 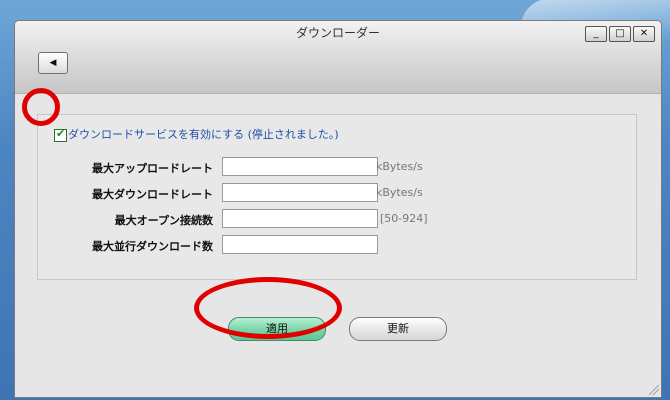 What do you see at coordinates (644, 34) in the screenshot?
I see `close-button: ✕` at bounding box center [644, 34].